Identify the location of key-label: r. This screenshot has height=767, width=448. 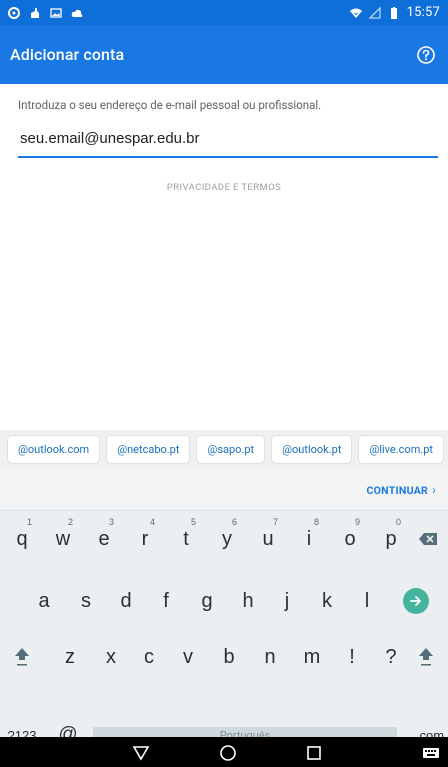
(145, 538).